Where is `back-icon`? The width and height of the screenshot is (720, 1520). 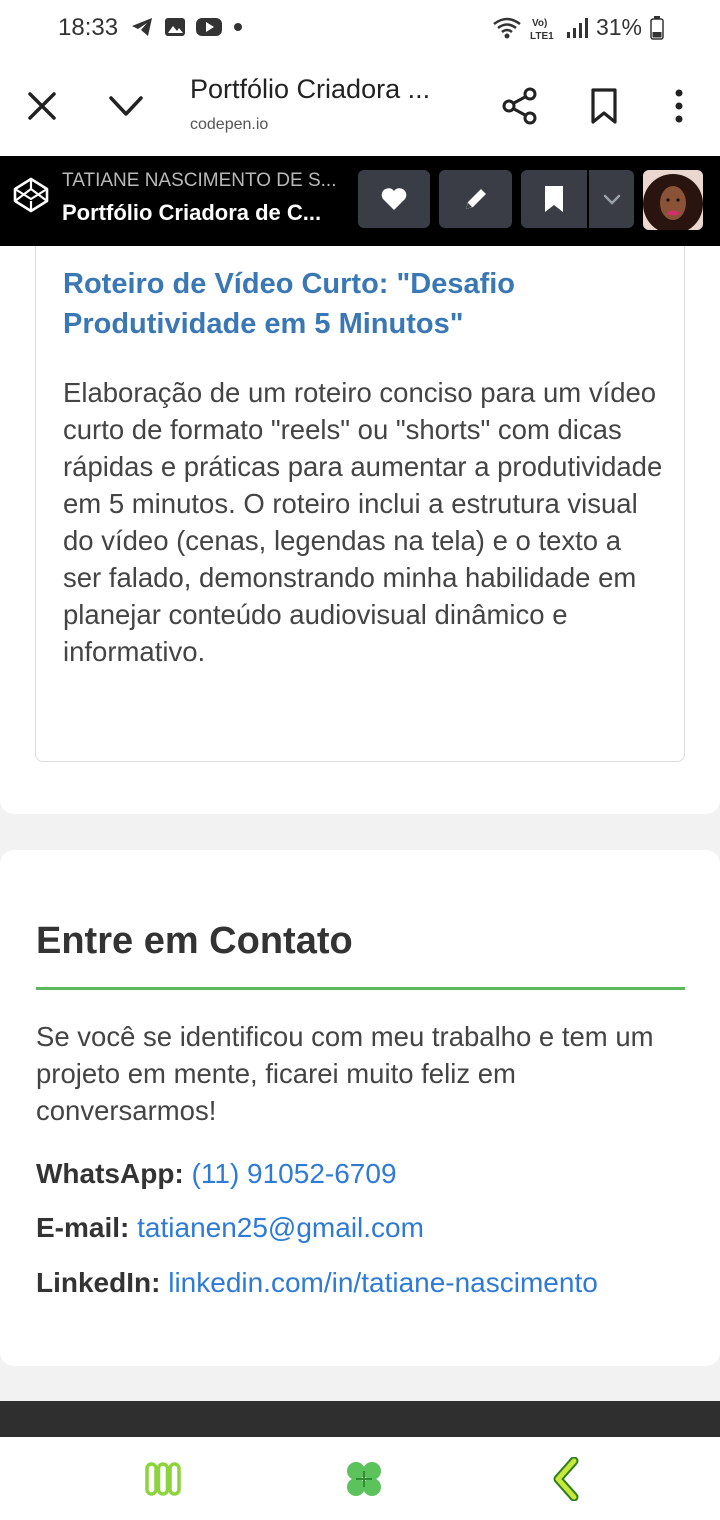 back-icon is located at coordinates (567, 1479).